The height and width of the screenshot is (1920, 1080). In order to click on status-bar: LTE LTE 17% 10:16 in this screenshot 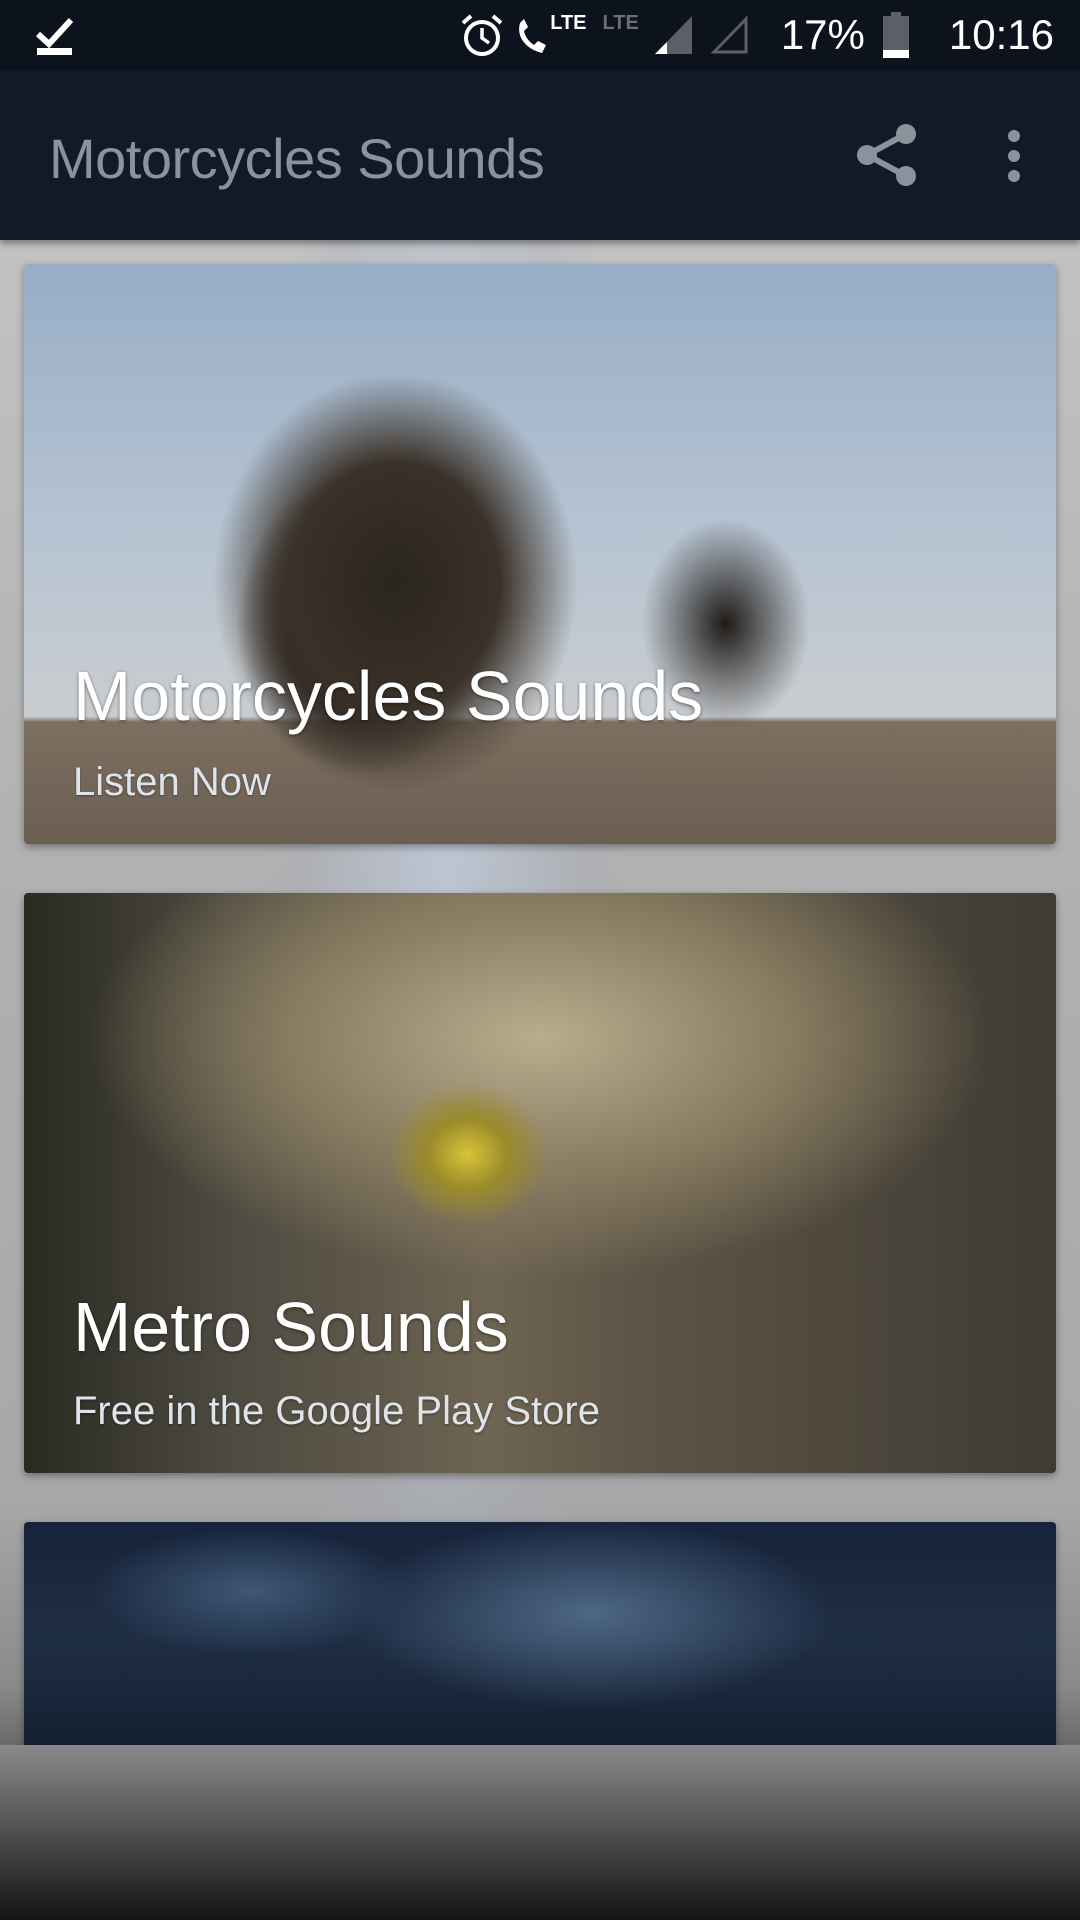, I will do `click(540, 35)`.